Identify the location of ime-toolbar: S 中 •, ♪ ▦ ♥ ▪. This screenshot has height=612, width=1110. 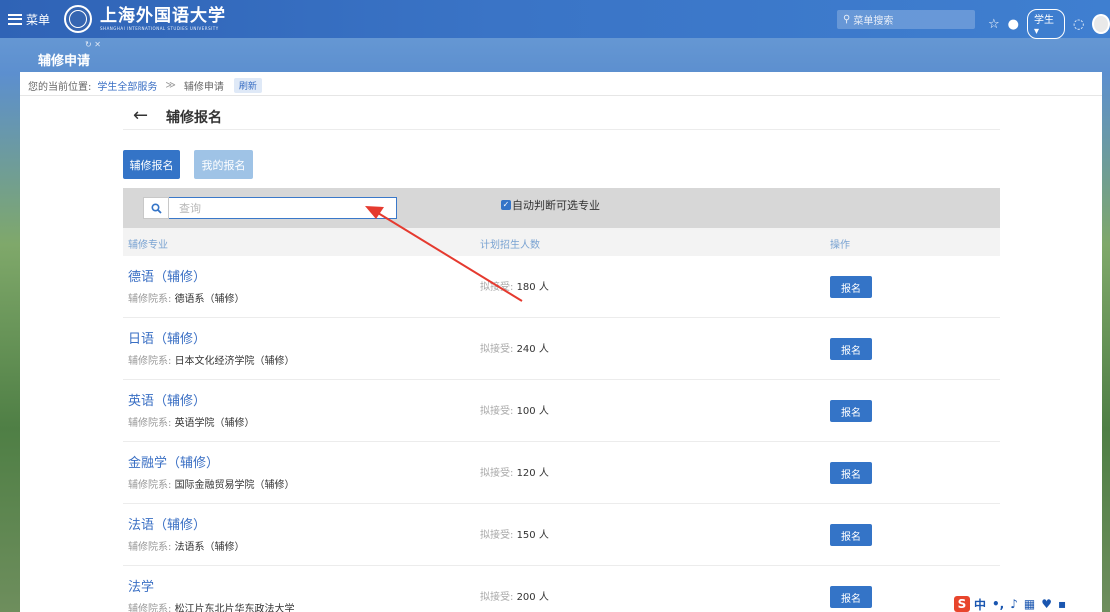
(1013, 604).